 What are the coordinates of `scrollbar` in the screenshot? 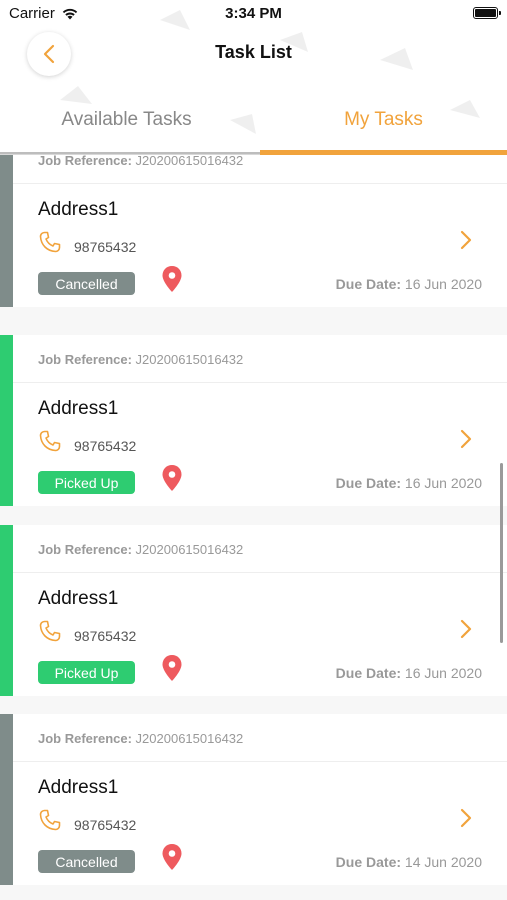 It's located at (501, 553).